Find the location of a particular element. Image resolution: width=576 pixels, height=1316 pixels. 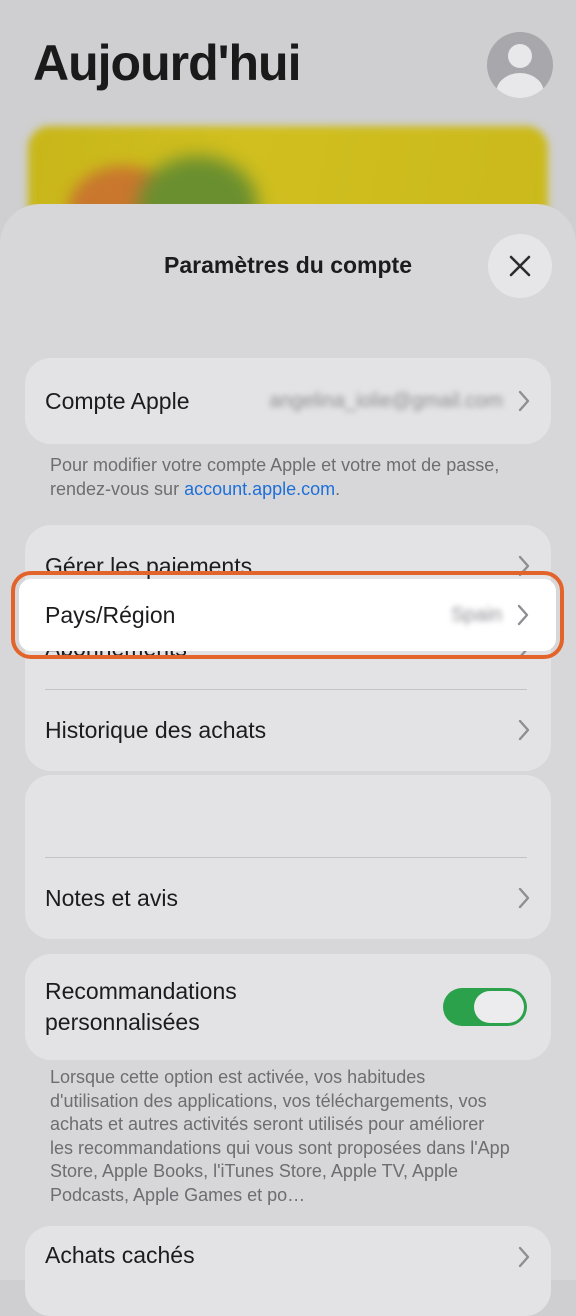

country-region-row: Pays/Région Spain is located at coordinates (287, 615).